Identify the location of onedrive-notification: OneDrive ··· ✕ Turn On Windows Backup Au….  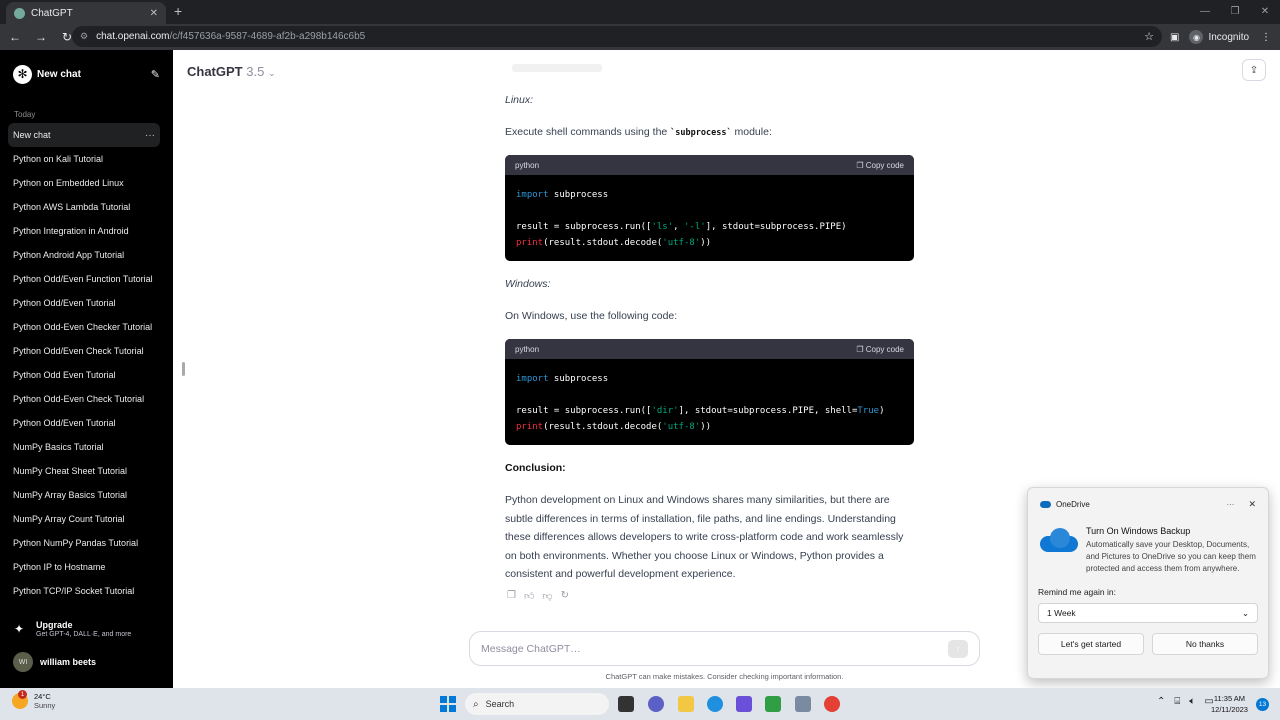
(1148, 583).